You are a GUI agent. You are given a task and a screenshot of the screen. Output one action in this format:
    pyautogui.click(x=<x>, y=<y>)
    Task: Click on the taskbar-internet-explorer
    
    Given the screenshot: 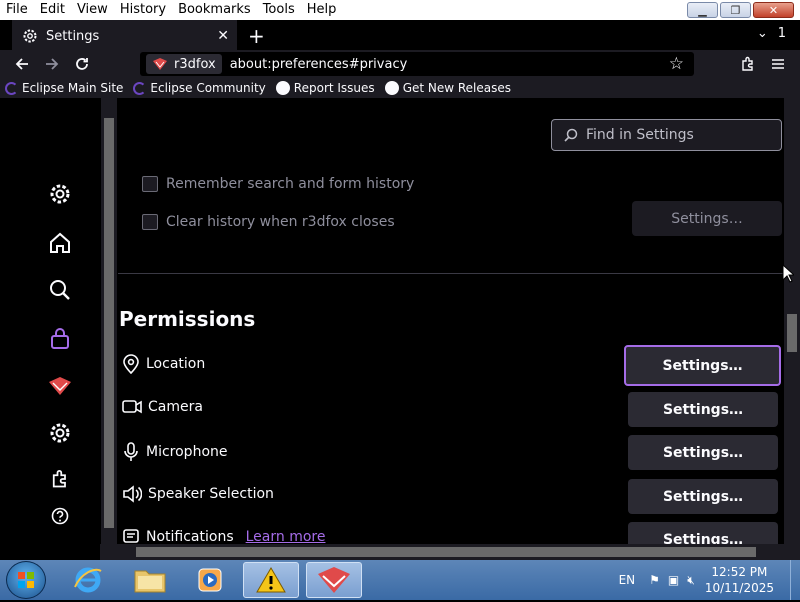 What is the action you would take?
    pyautogui.click(x=88, y=580)
    